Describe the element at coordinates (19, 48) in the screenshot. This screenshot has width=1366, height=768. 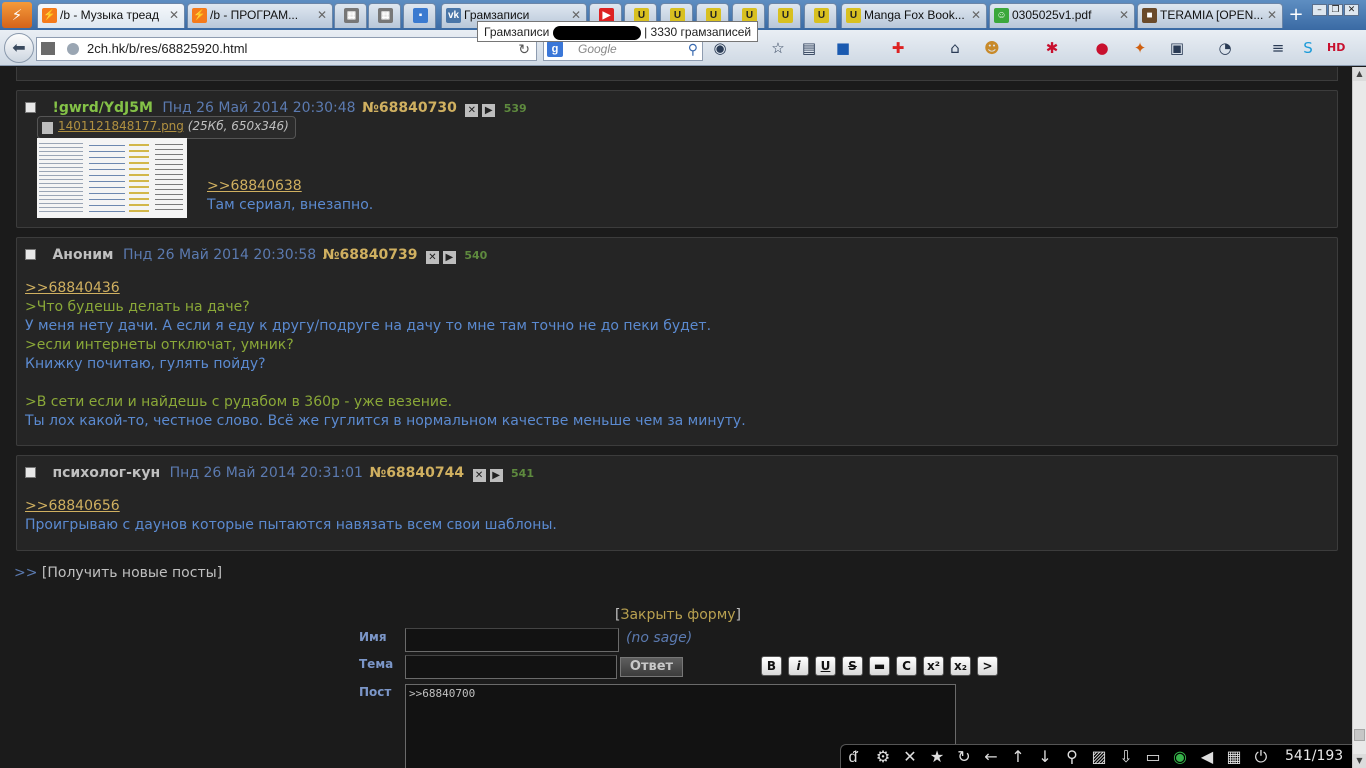
I see `back-button: ⬅` at that location.